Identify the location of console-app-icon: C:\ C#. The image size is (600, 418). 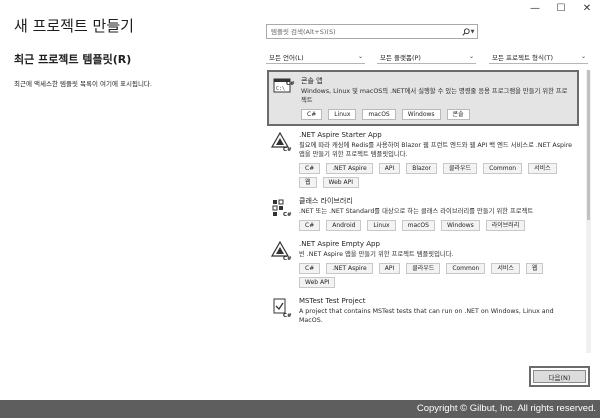
(284, 87).